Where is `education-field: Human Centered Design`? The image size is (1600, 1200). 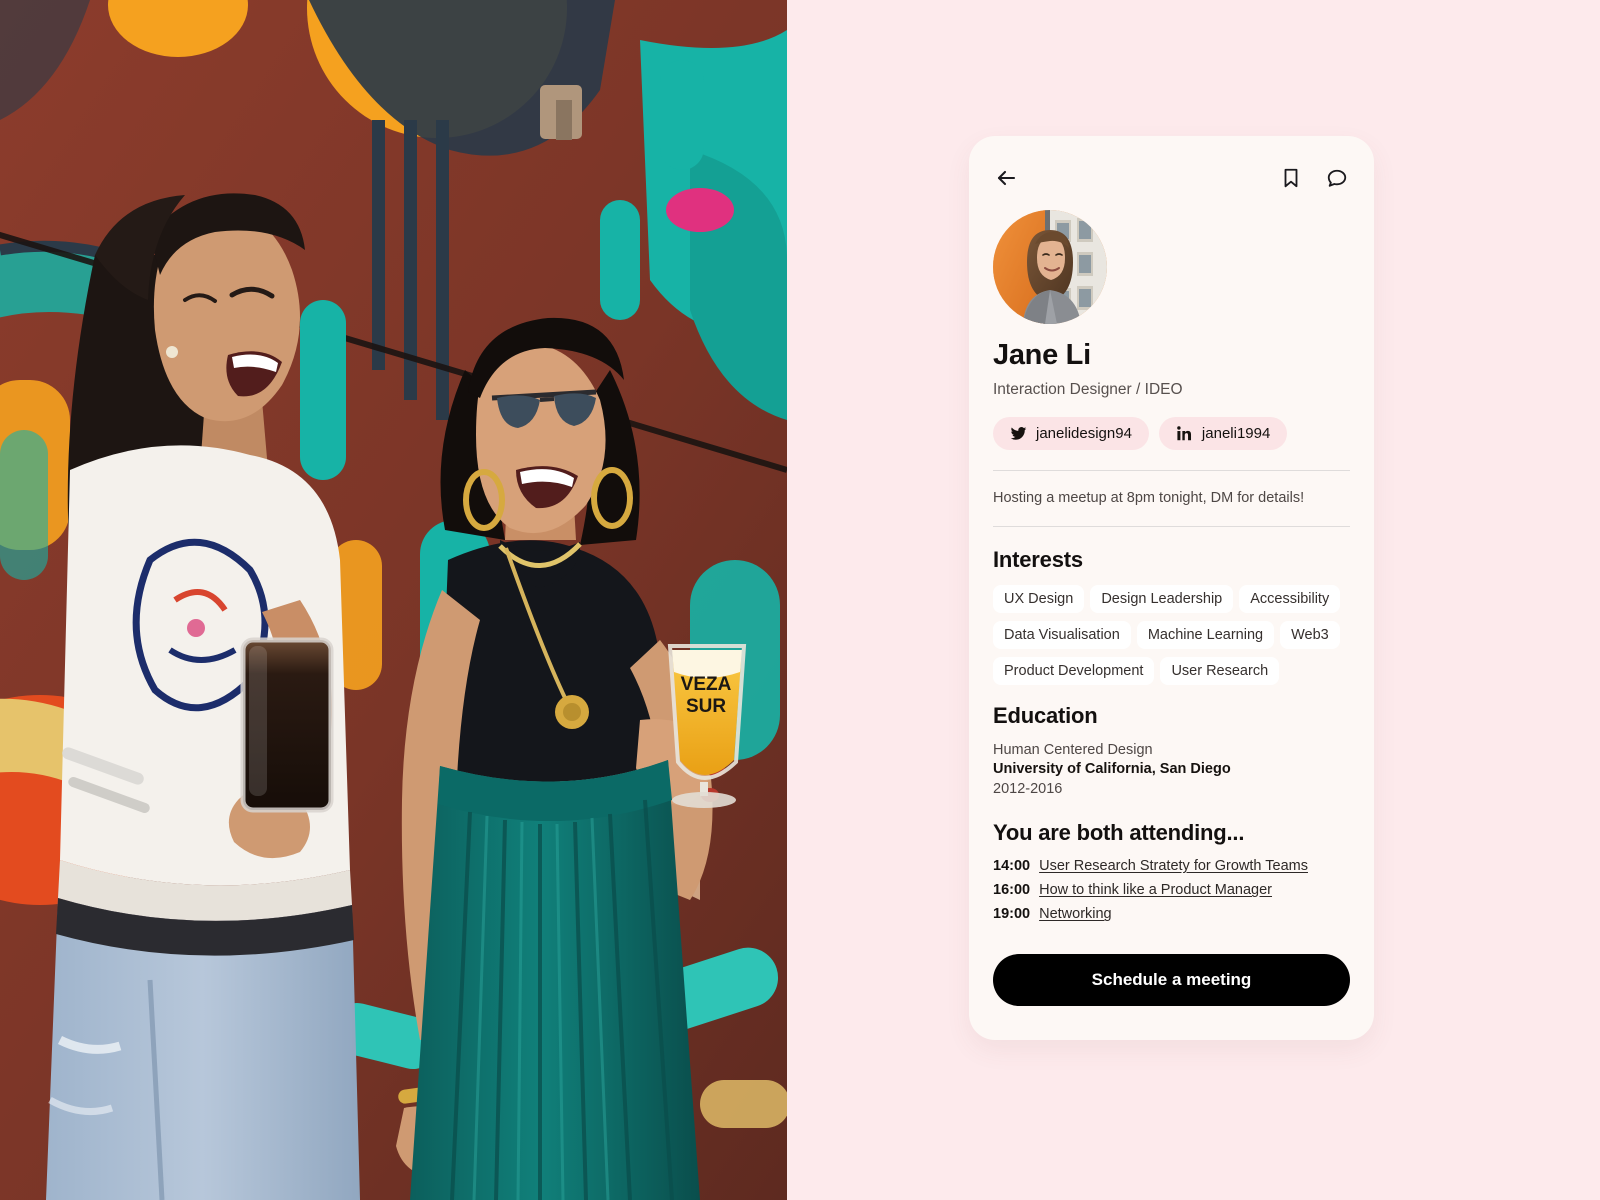
education-field: Human Centered Design is located at coordinates (1073, 749).